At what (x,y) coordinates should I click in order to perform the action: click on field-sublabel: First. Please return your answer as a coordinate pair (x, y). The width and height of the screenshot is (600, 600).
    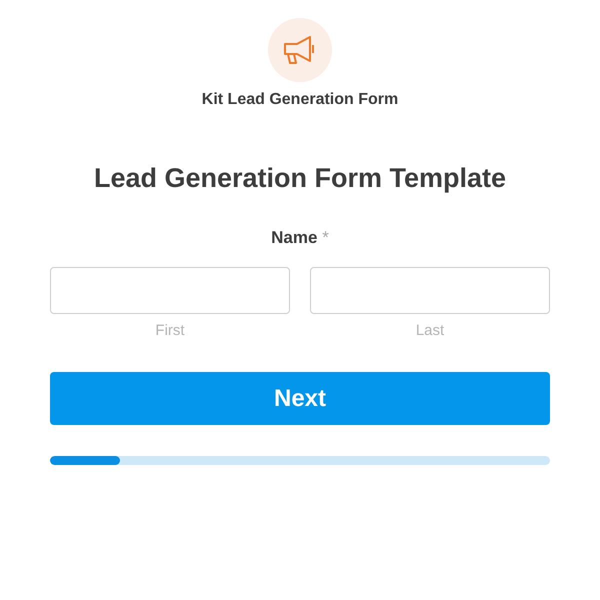
    Looking at the image, I should click on (170, 330).